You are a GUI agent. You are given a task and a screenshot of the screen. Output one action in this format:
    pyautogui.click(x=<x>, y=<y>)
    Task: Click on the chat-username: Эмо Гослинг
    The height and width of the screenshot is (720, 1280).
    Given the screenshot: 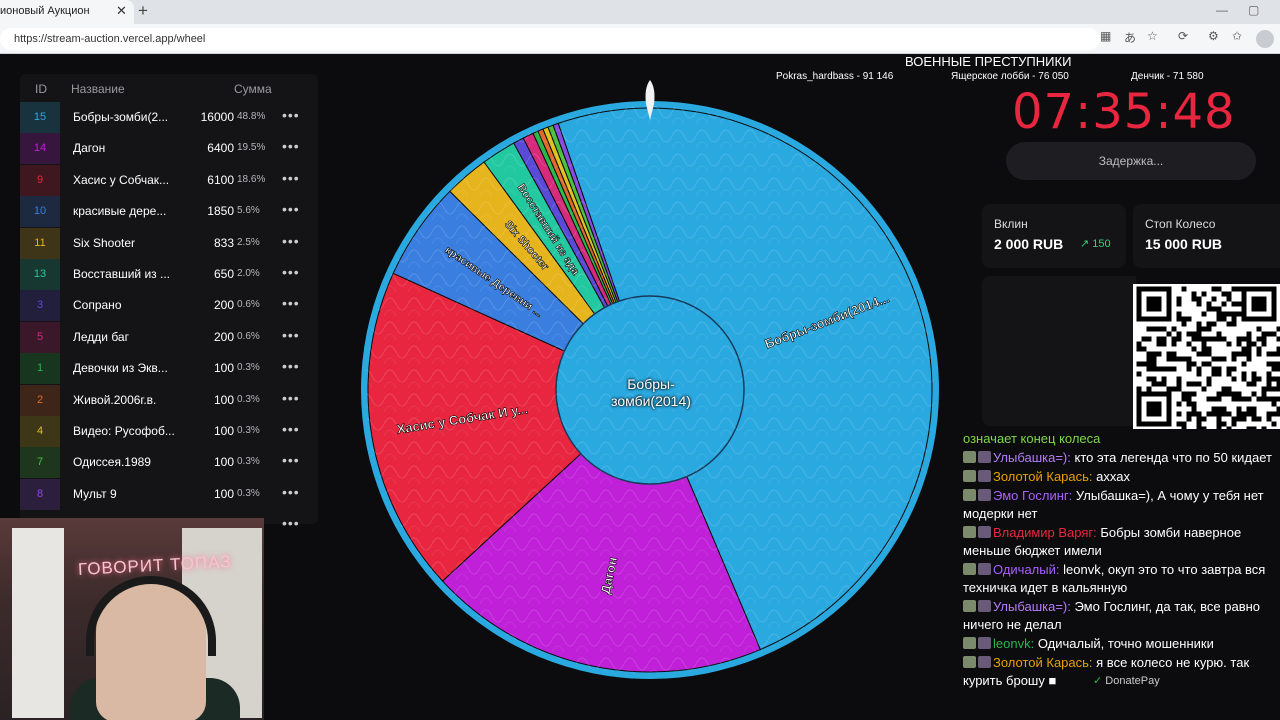 What is the action you would take?
    pyautogui.click(x=1031, y=495)
    